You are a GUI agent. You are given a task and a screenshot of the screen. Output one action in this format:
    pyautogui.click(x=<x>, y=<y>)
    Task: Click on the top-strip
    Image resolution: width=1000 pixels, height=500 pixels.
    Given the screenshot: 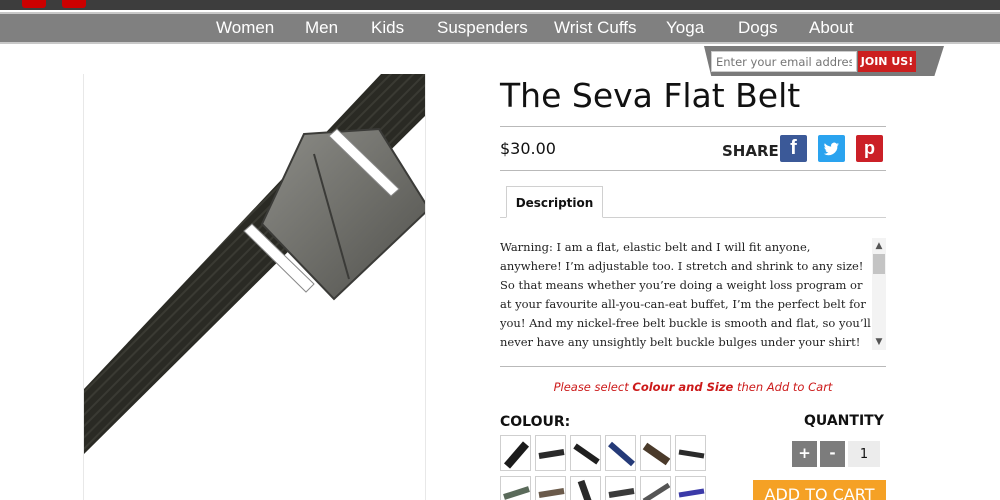 What is the action you would take?
    pyautogui.click(x=500, y=5)
    